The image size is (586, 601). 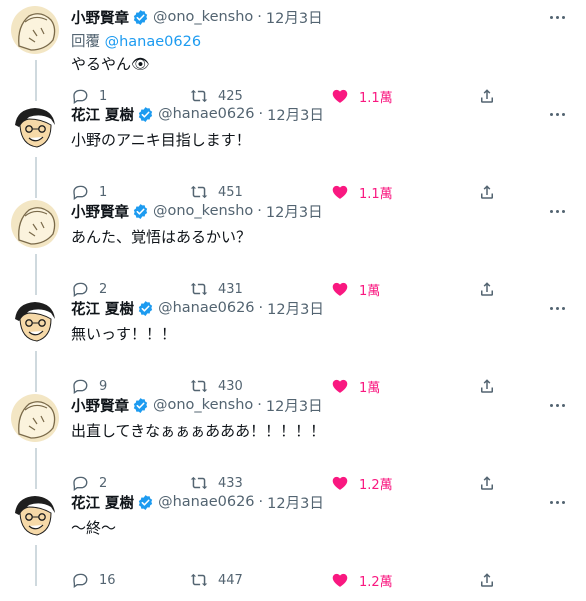 I want to click on reply-bubble-icon, so click(x=80, y=581).